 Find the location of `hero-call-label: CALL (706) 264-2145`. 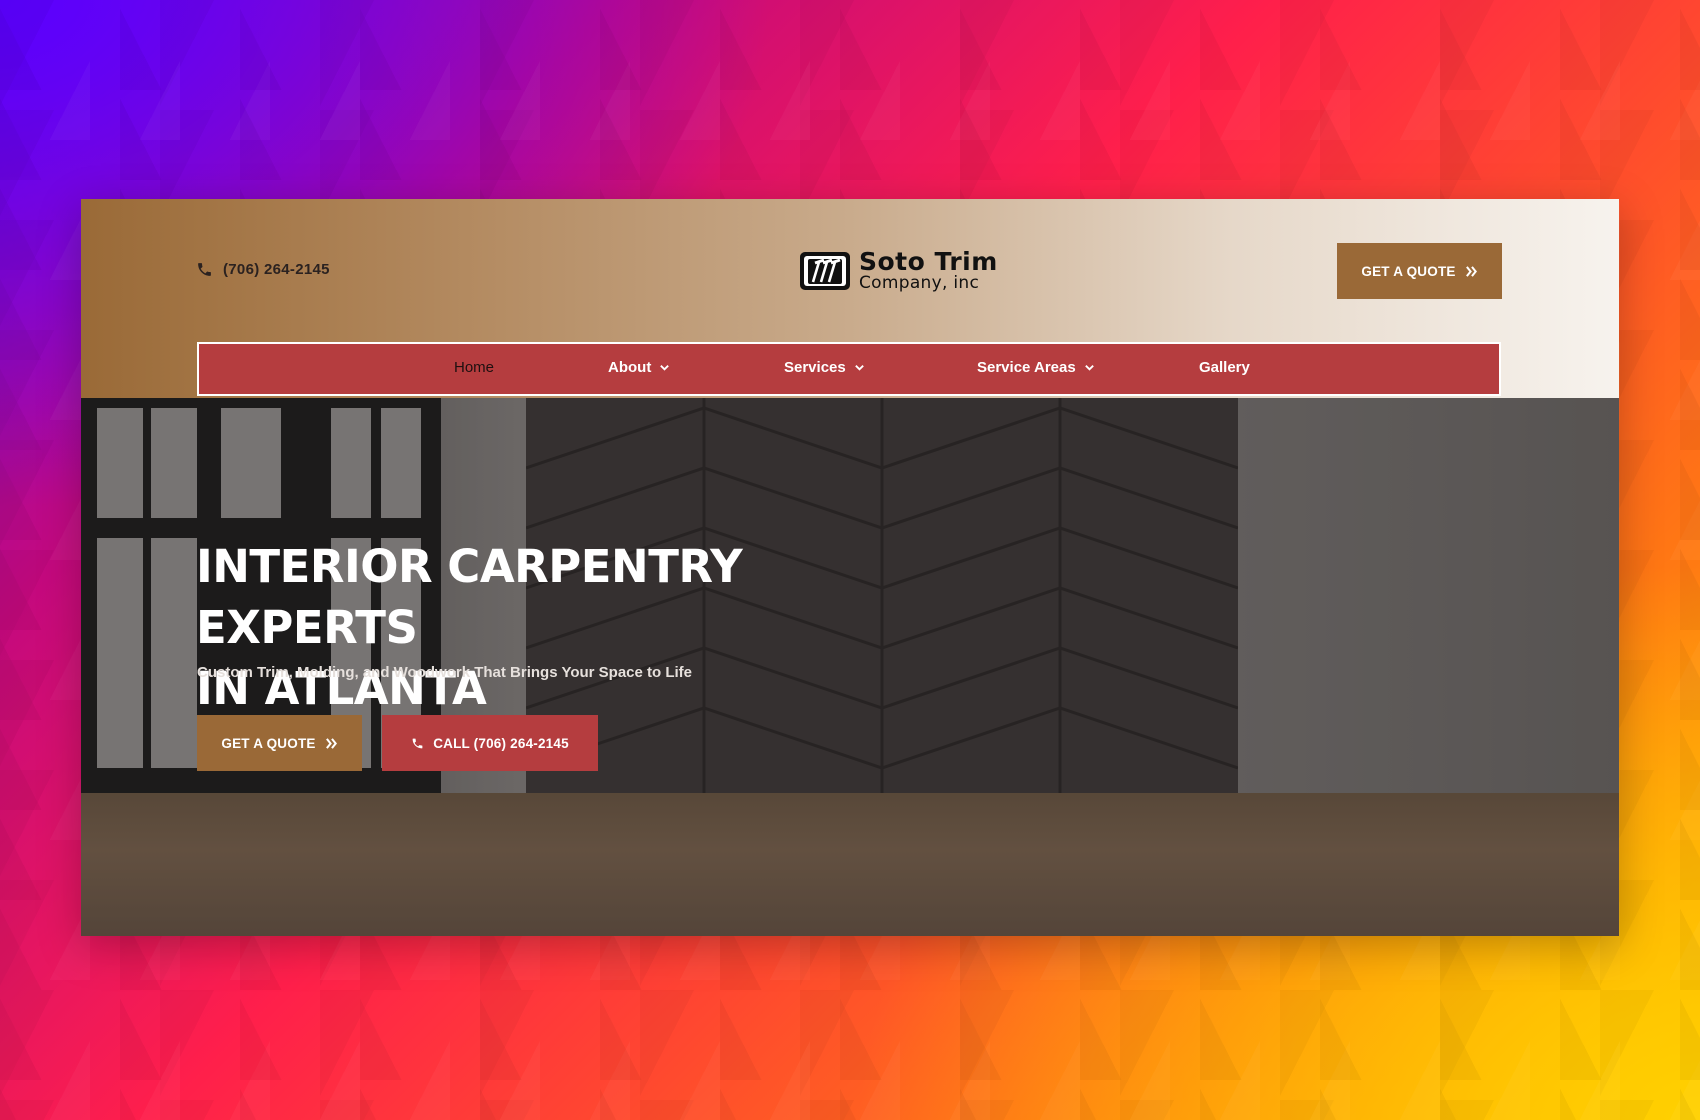

hero-call-label: CALL (706) 264-2145 is located at coordinates (501, 743).